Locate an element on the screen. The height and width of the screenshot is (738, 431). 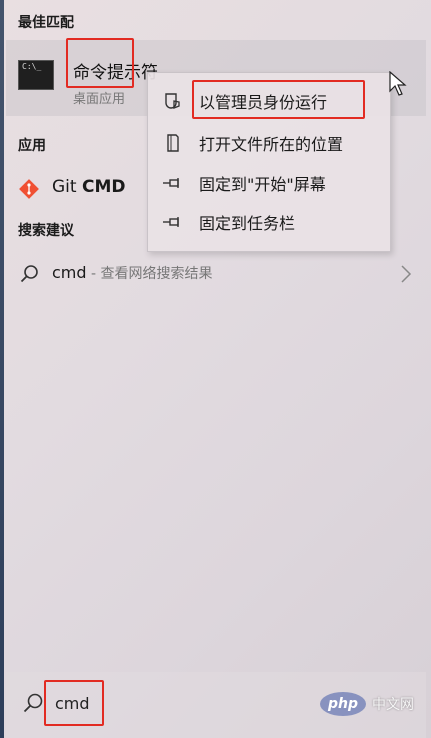
highlight-box-search-input is located at coordinates (74, 703).